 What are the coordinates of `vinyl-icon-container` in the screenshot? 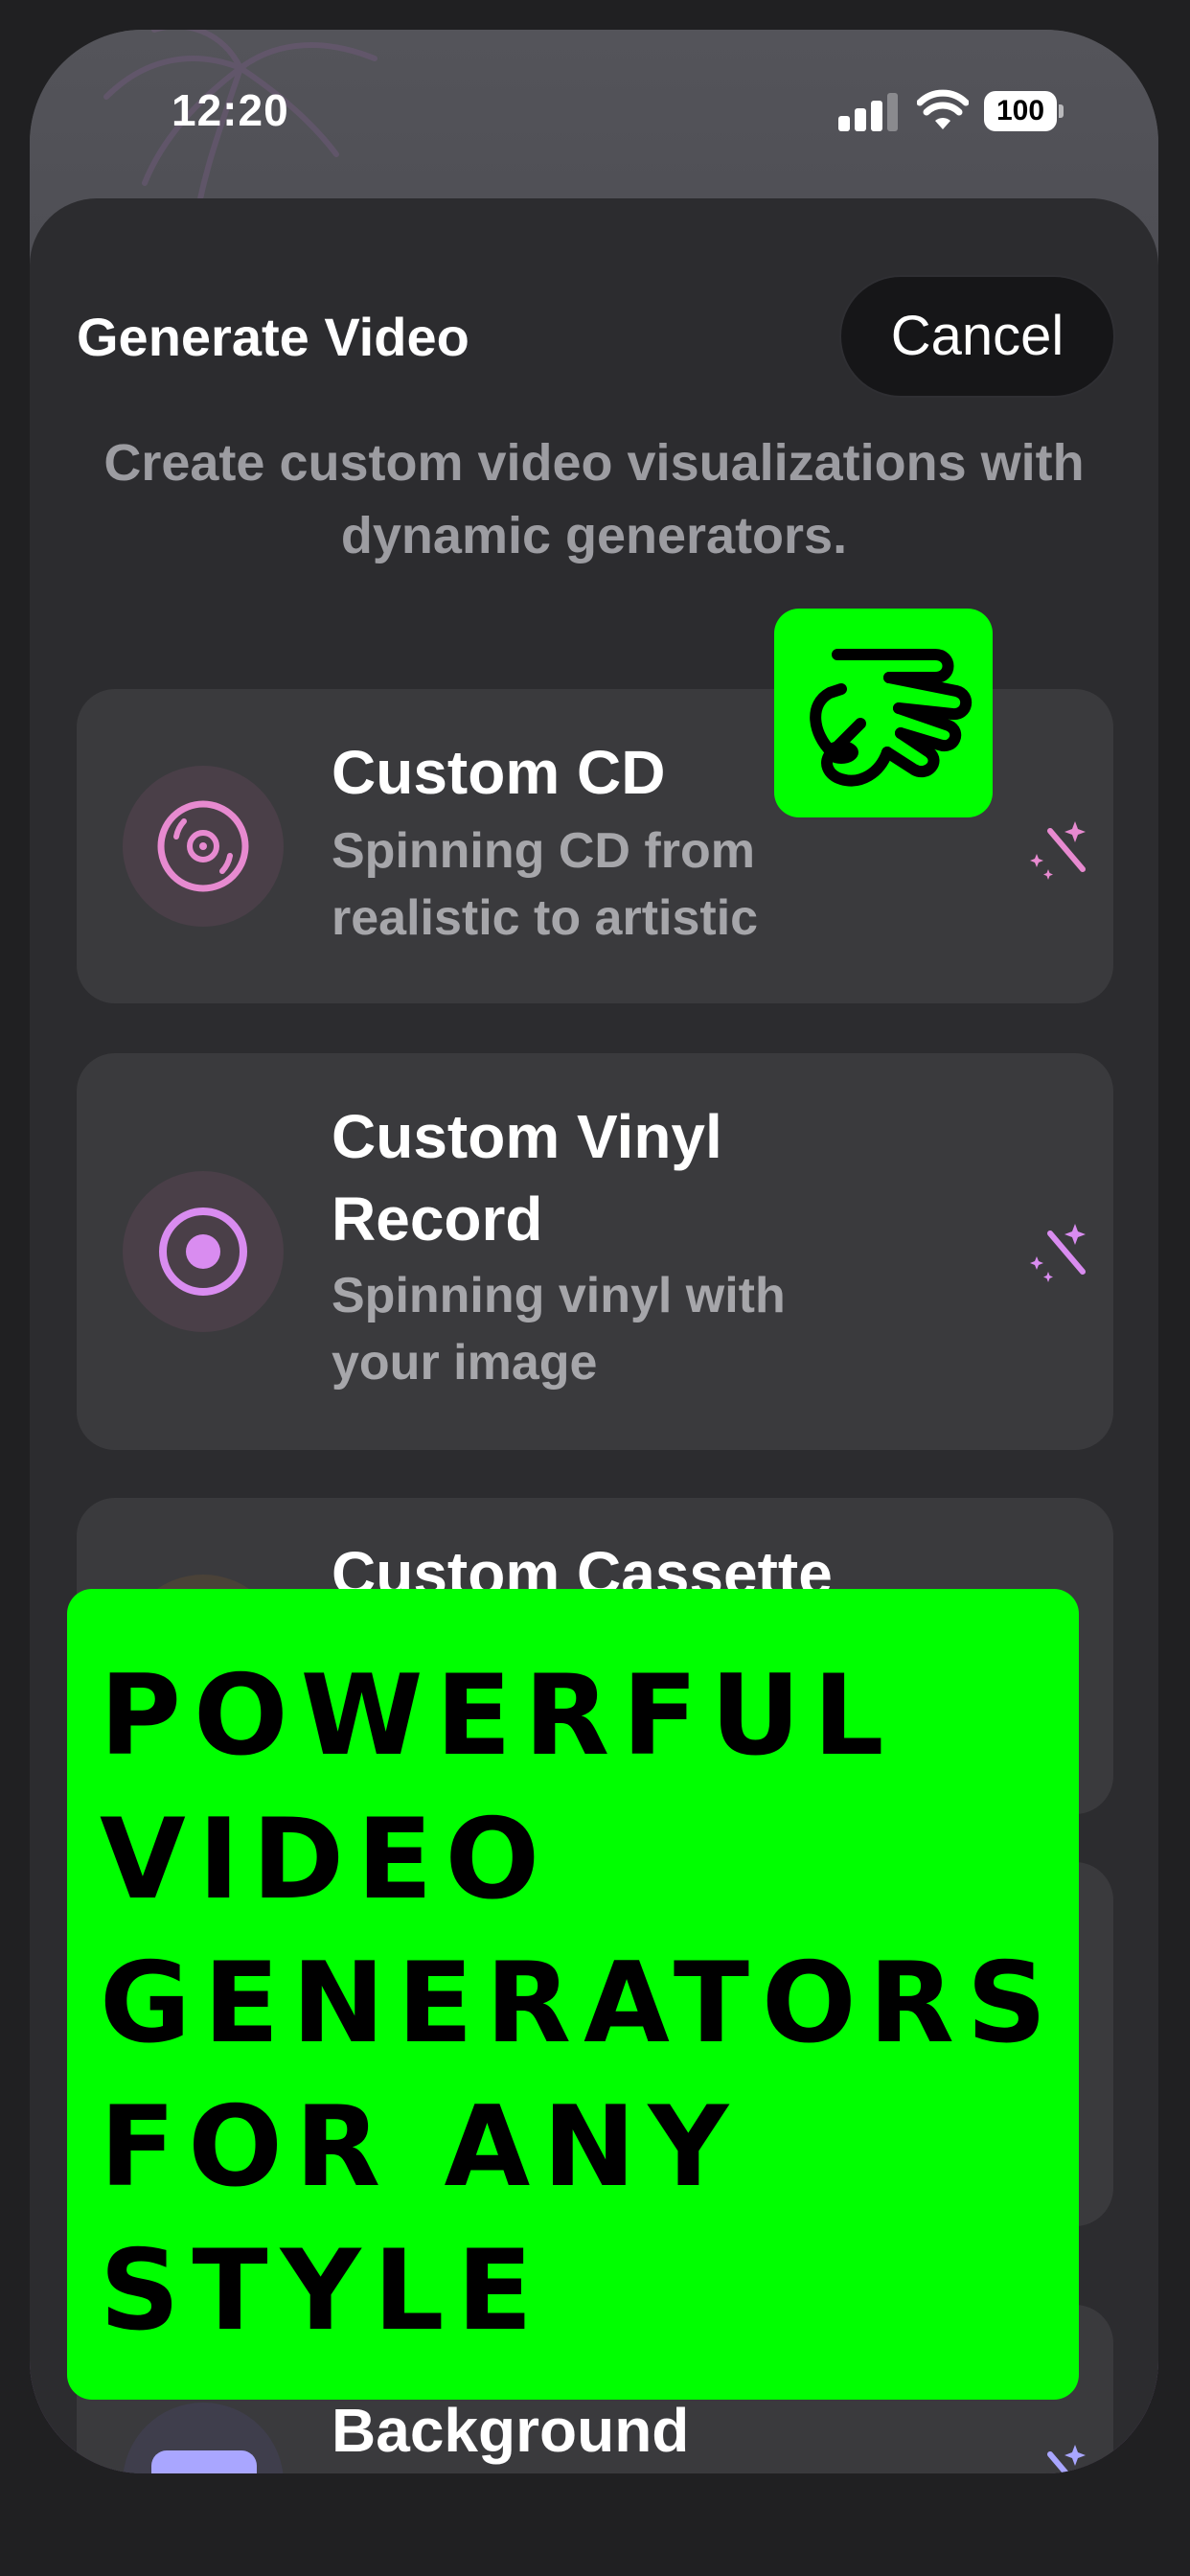 It's located at (203, 1251).